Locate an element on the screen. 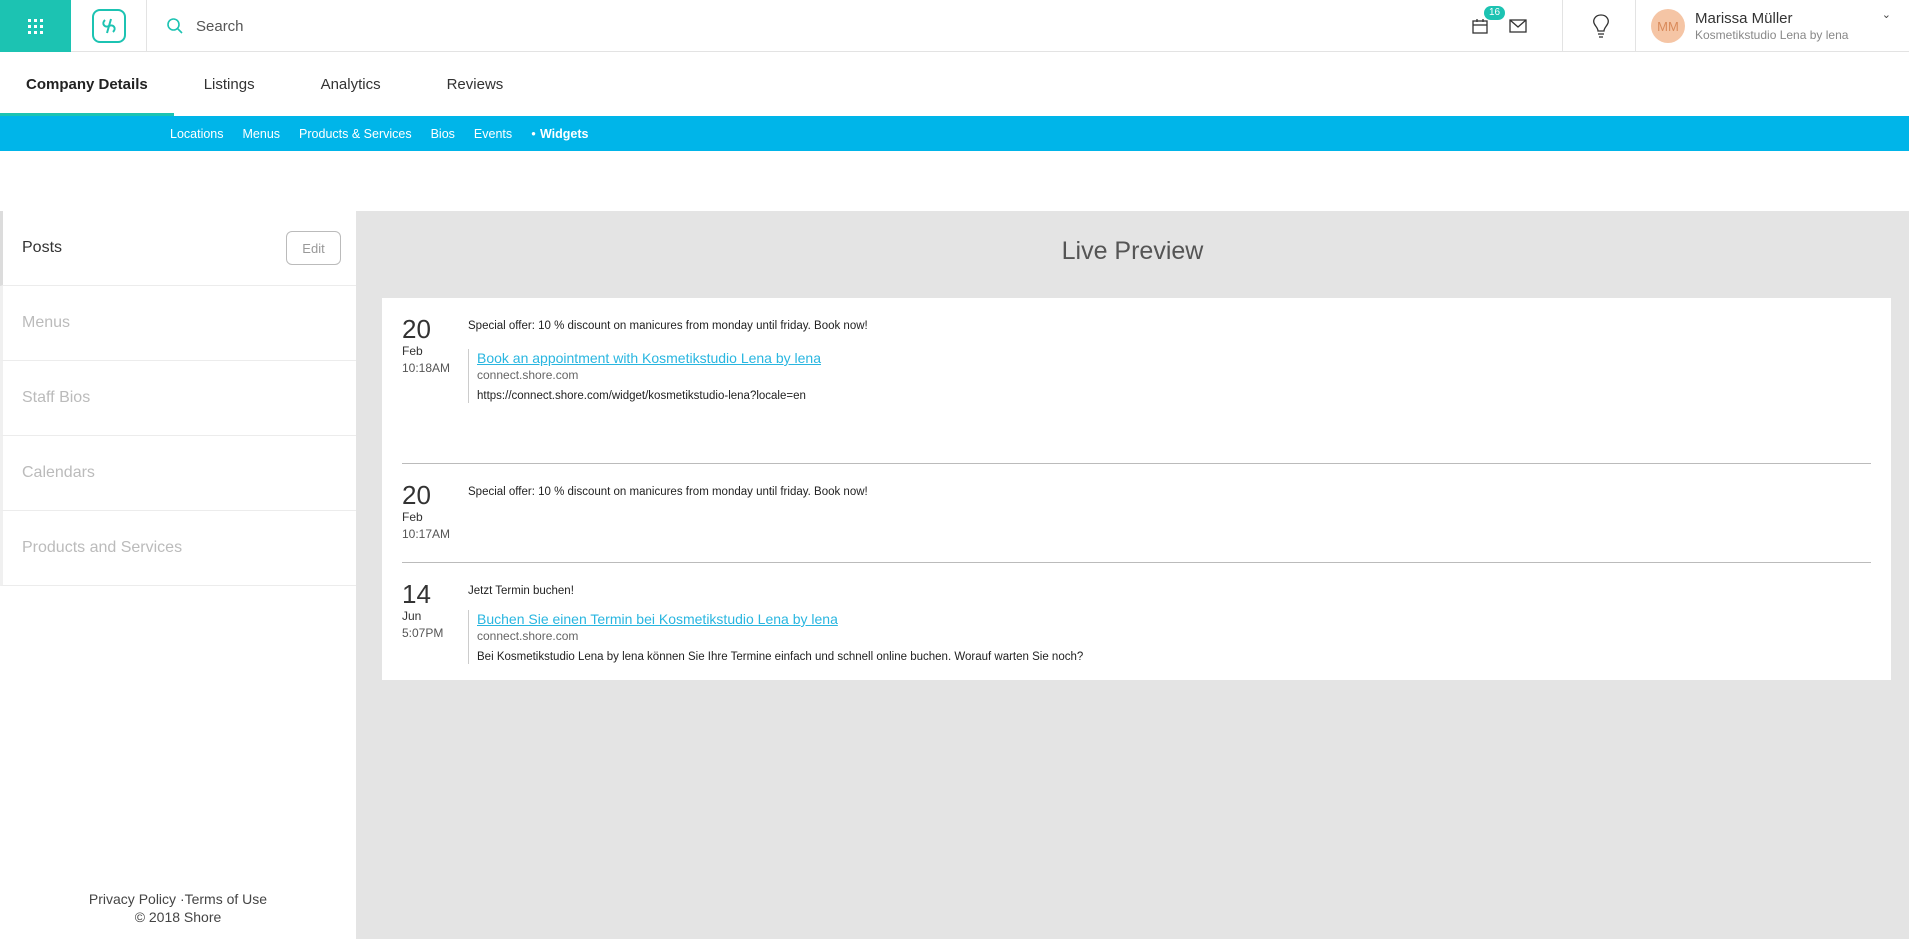  post-message: Jetzt Termin buchen! is located at coordinates (521, 591).